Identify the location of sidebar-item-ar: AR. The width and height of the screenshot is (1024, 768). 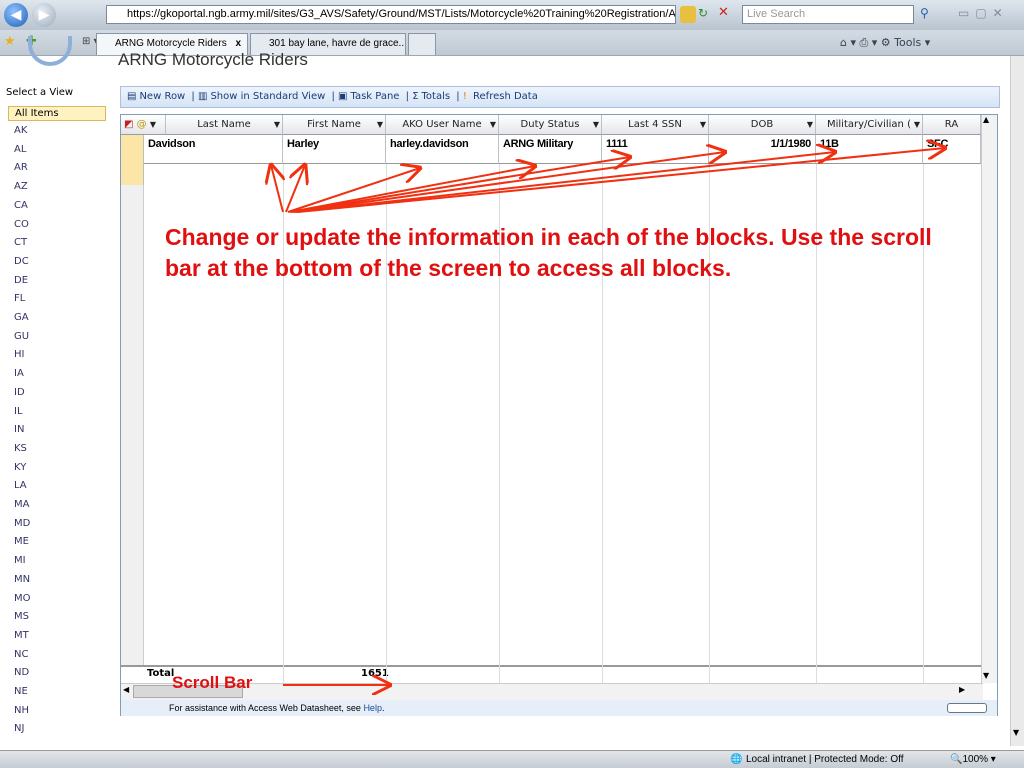
(56, 167).